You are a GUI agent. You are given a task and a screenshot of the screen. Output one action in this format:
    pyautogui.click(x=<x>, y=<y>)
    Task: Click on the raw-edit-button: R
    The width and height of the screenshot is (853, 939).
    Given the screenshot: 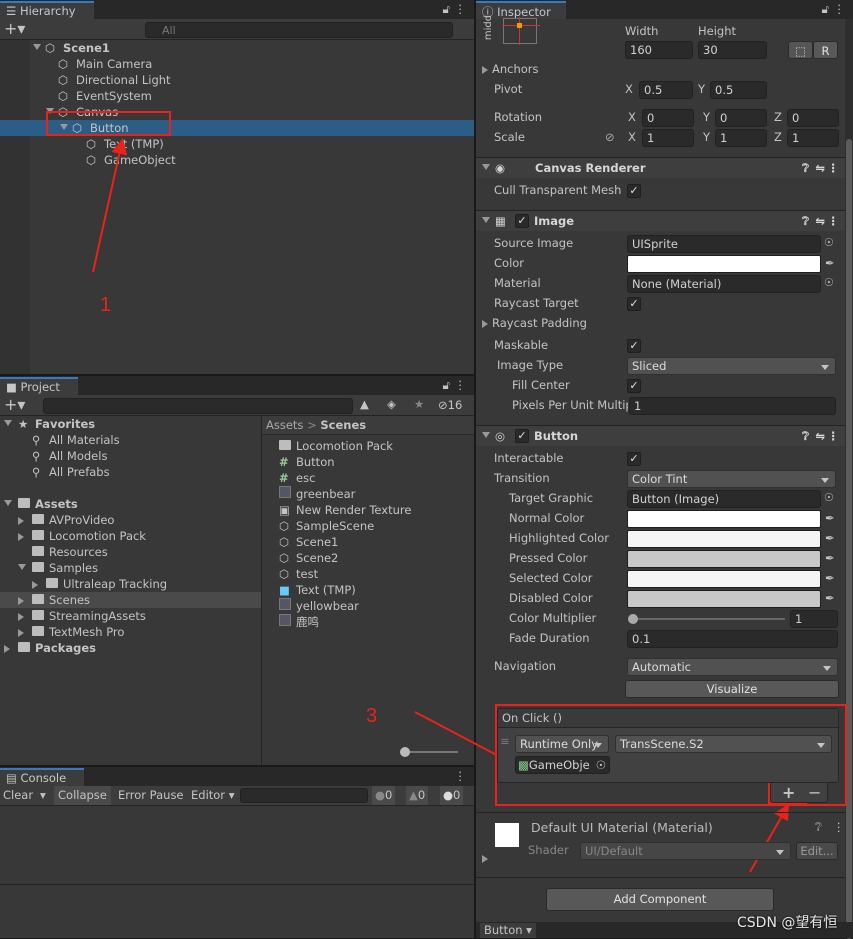 What is the action you would take?
    pyautogui.click(x=825, y=50)
    